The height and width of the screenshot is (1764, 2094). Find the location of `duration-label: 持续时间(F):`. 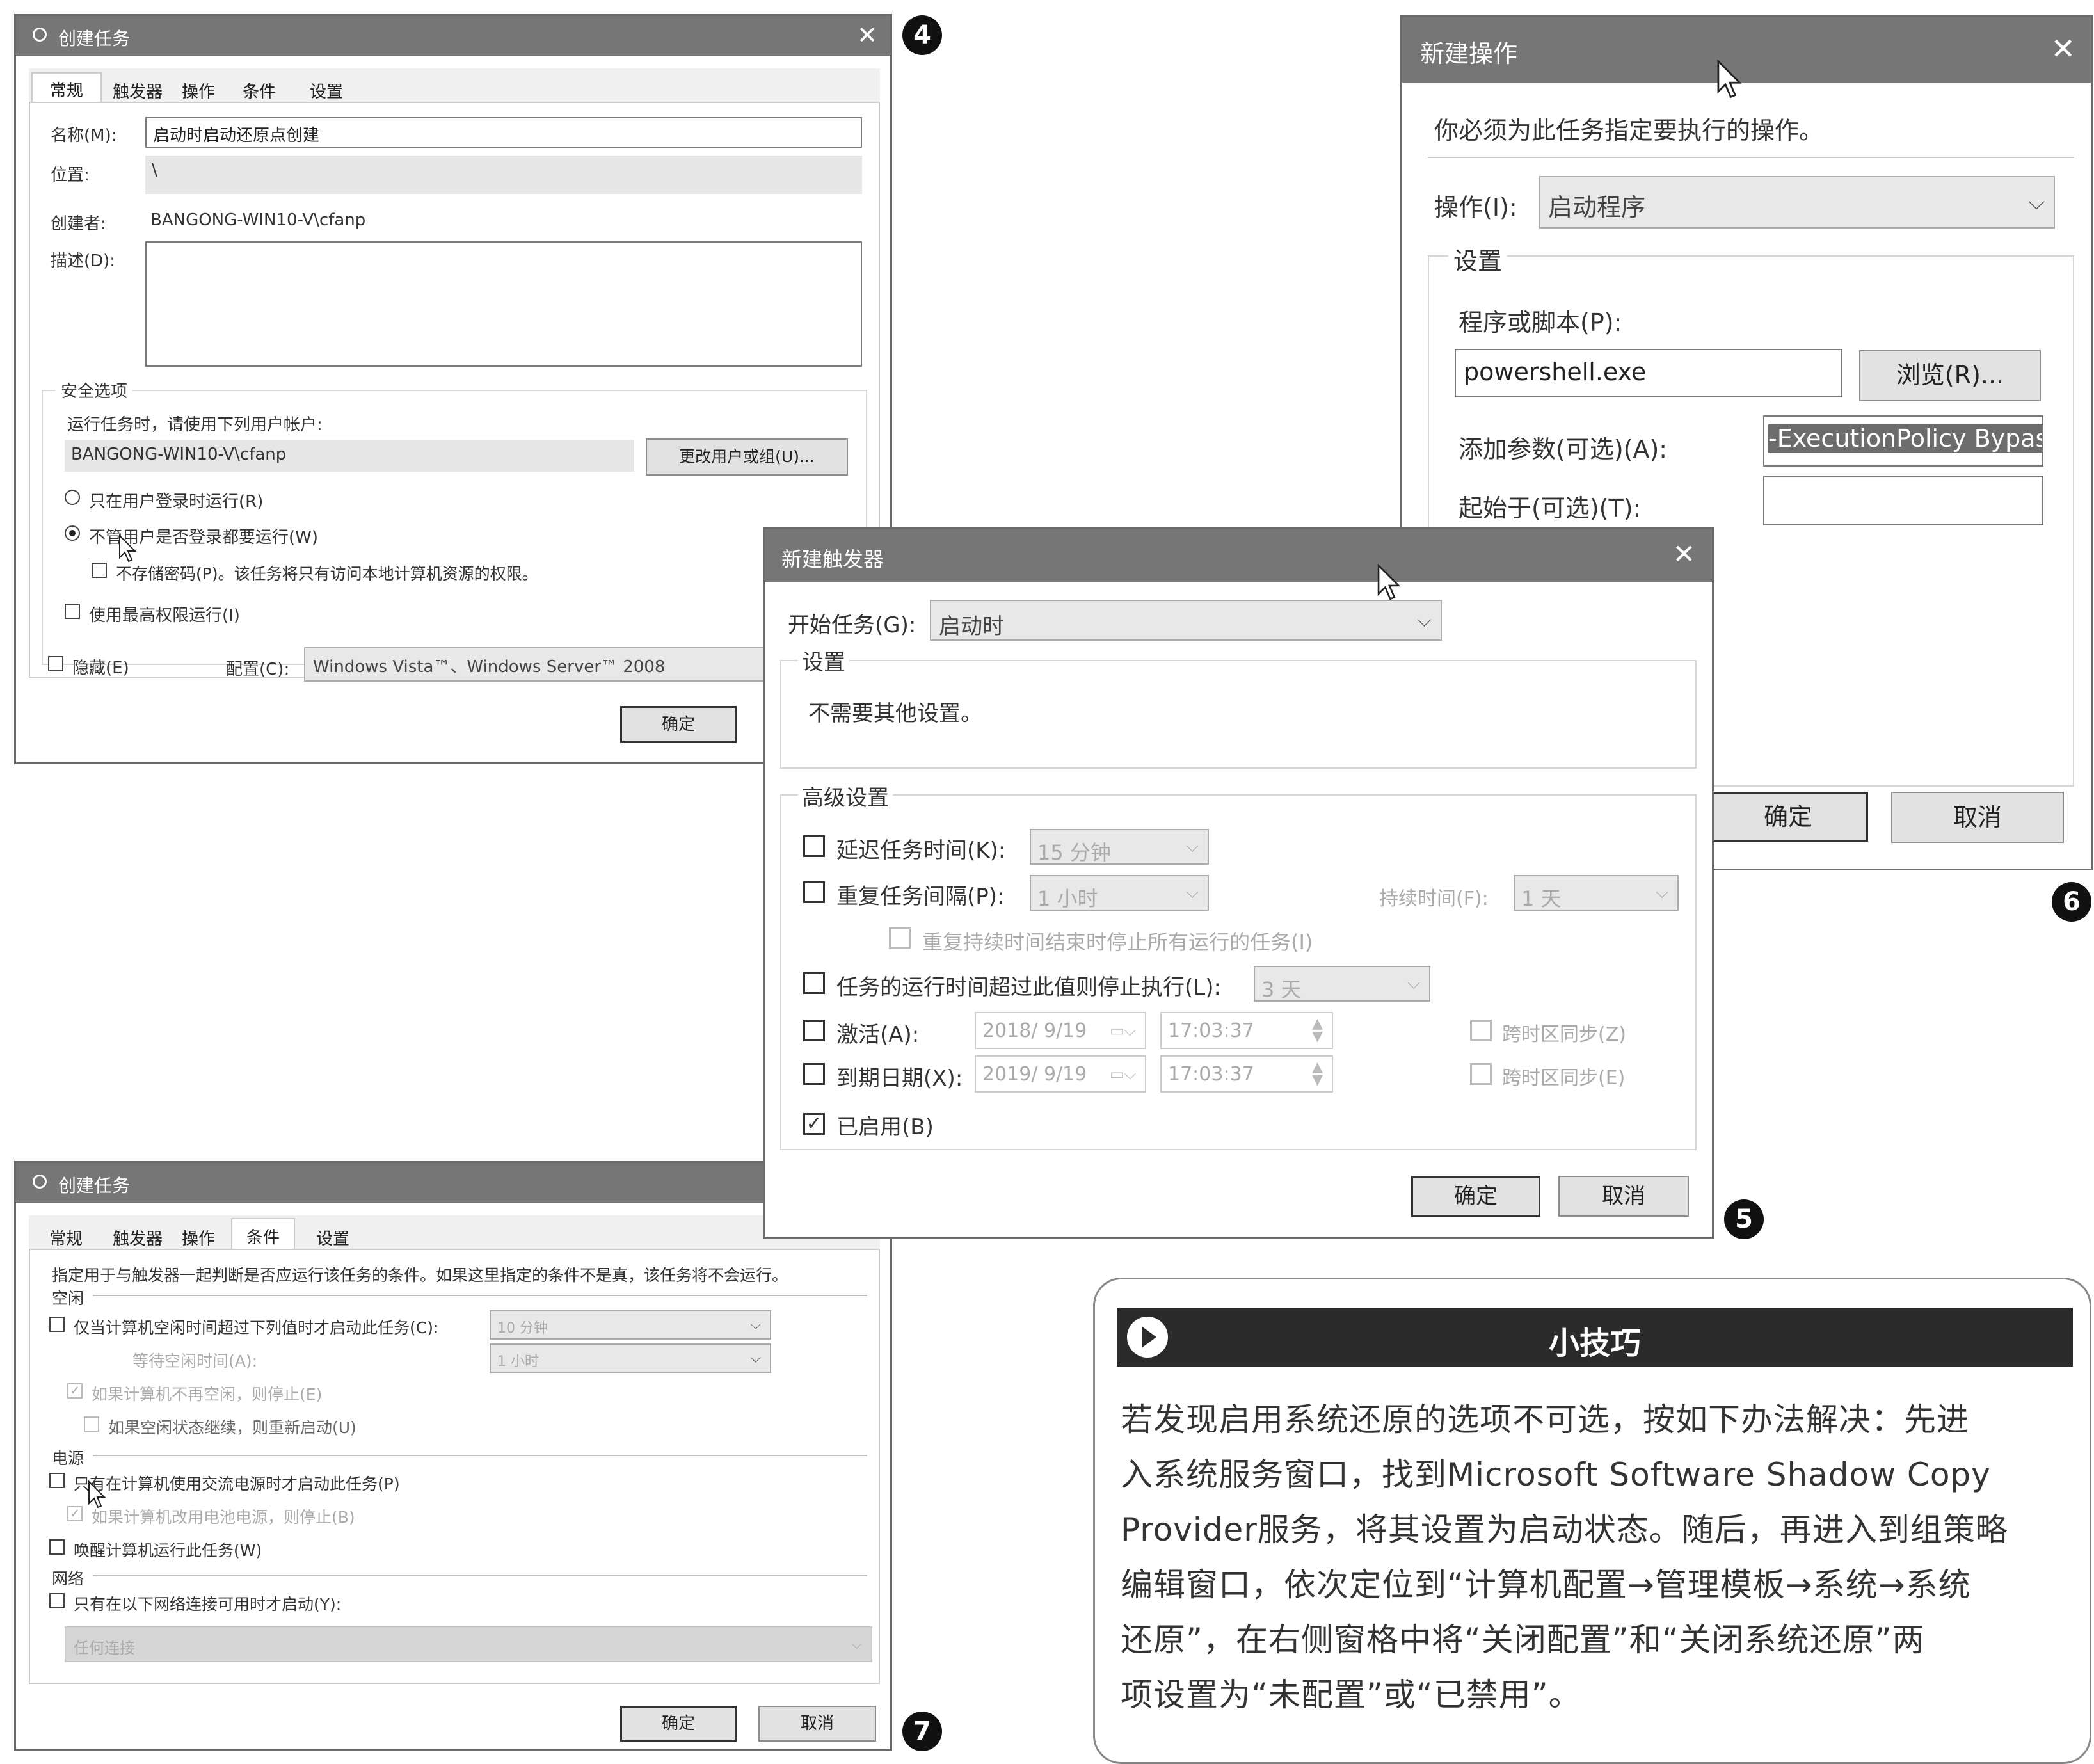

duration-label: 持续时间(F): is located at coordinates (1434, 899).